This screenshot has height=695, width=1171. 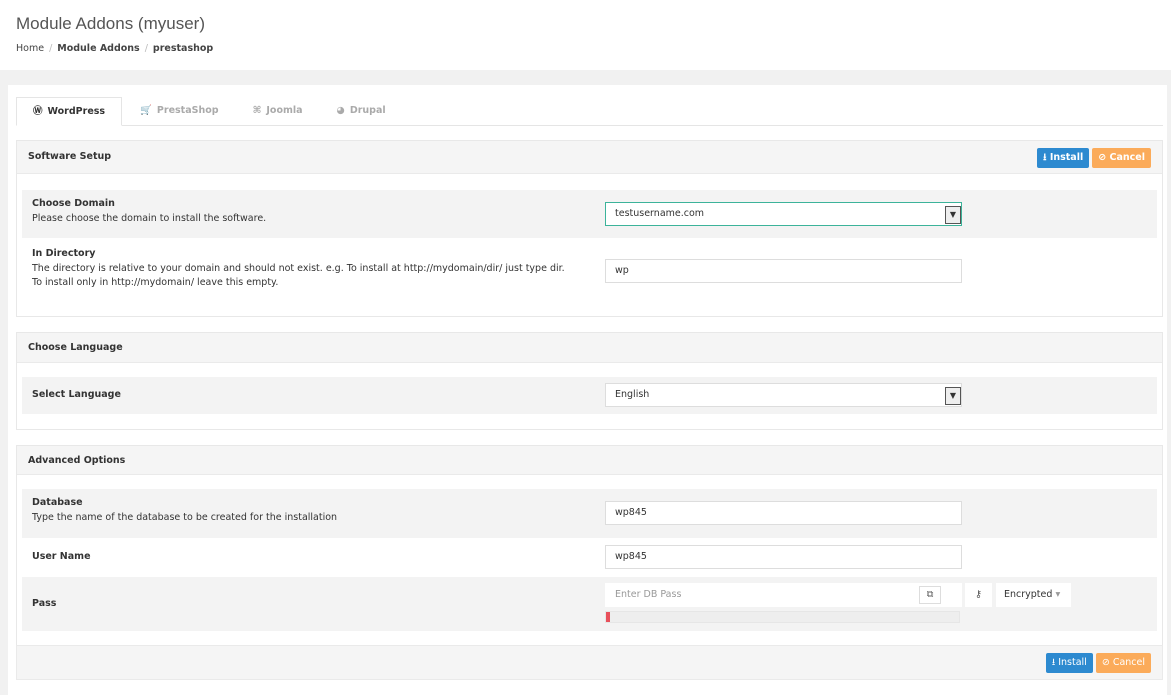 What do you see at coordinates (1033, 595) in the screenshot?
I see `encryption-dropdown: Encrypted ▾` at bounding box center [1033, 595].